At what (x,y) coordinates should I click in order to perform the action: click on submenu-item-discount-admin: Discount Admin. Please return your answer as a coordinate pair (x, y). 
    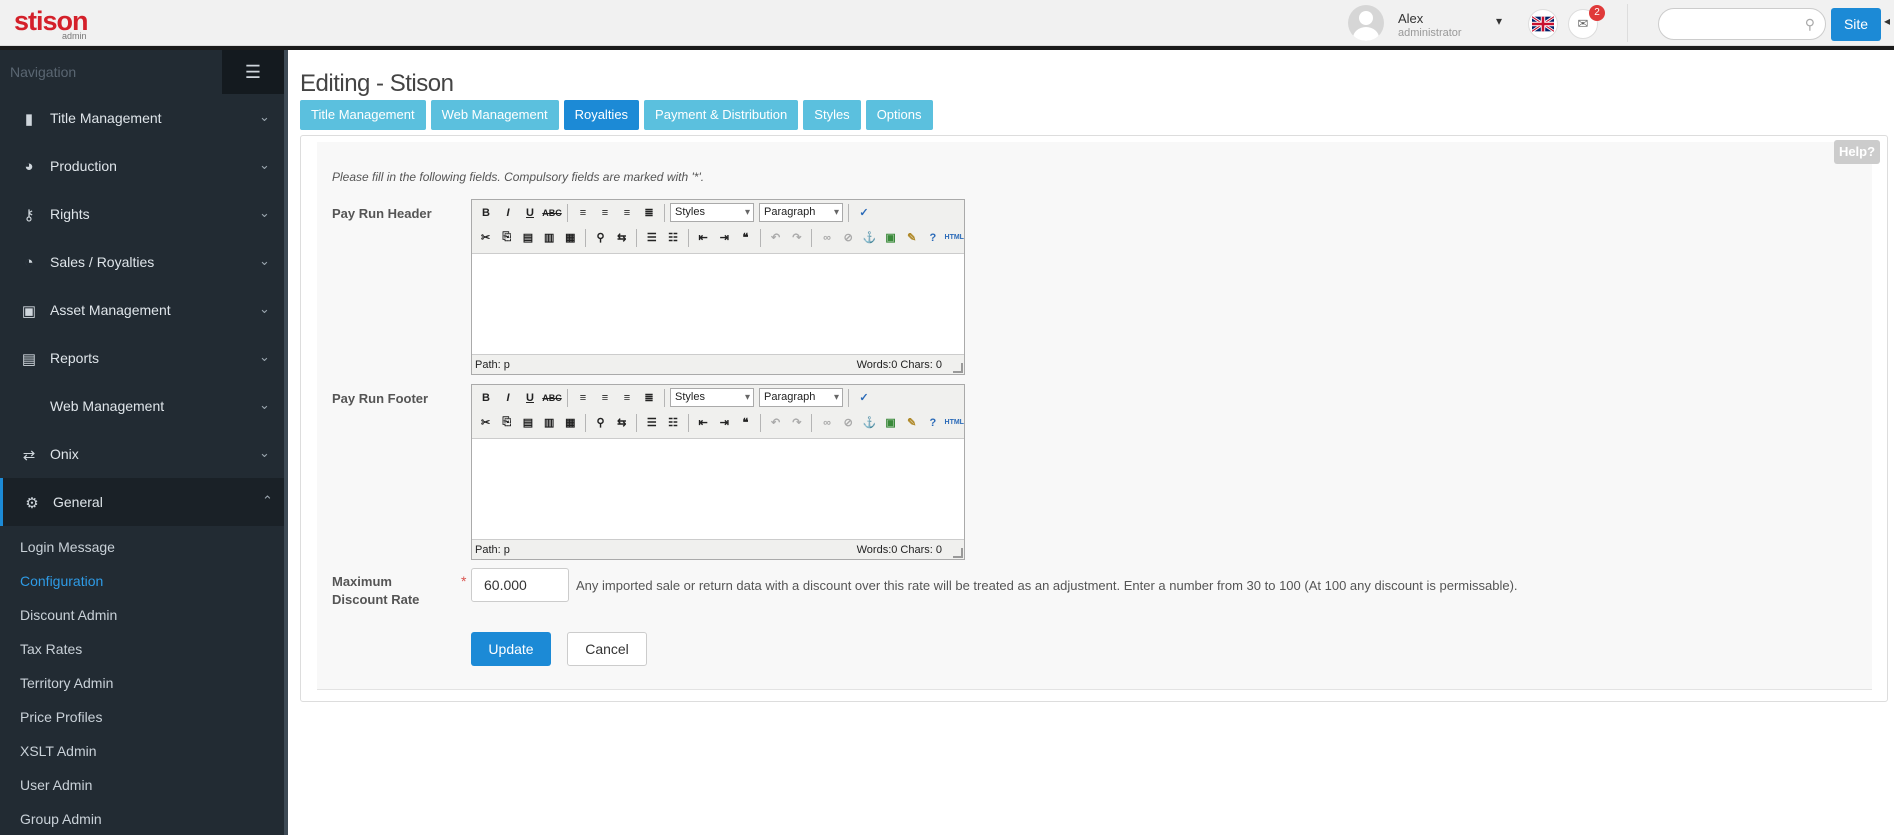
    Looking at the image, I should click on (142, 615).